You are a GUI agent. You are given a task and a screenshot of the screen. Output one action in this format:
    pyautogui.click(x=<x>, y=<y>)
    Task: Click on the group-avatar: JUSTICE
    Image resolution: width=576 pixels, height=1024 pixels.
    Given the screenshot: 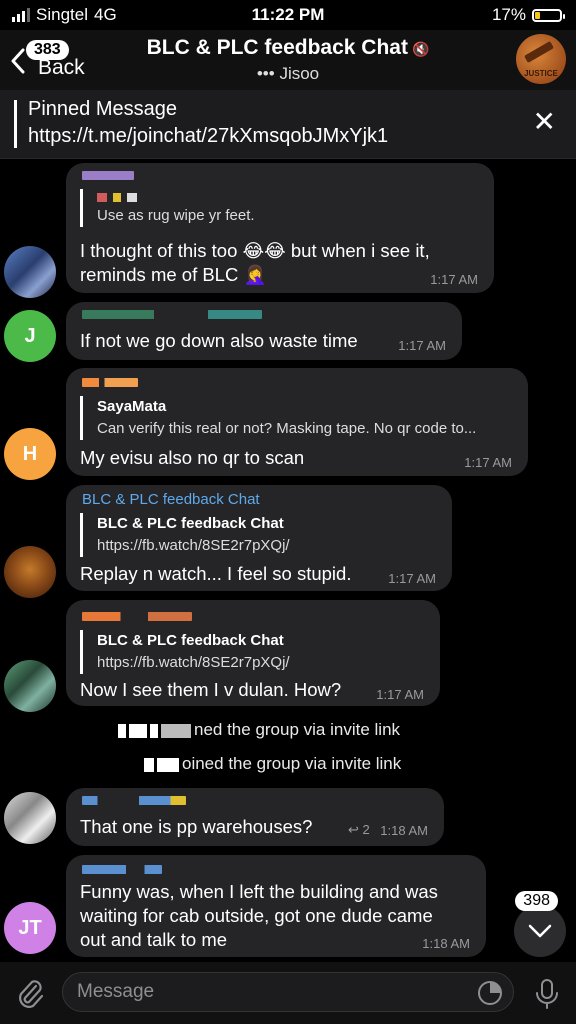 What is the action you would take?
    pyautogui.click(x=541, y=59)
    